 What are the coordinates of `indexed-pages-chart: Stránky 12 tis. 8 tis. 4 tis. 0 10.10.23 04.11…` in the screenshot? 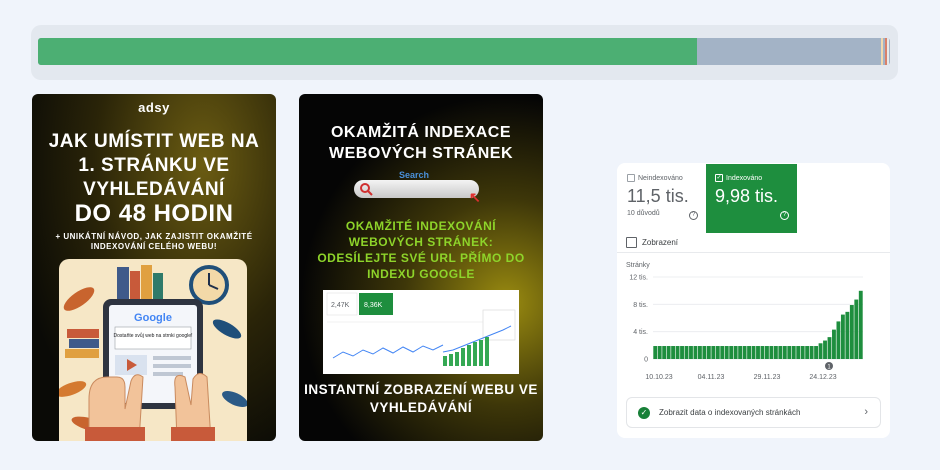 It's located at (744, 321).